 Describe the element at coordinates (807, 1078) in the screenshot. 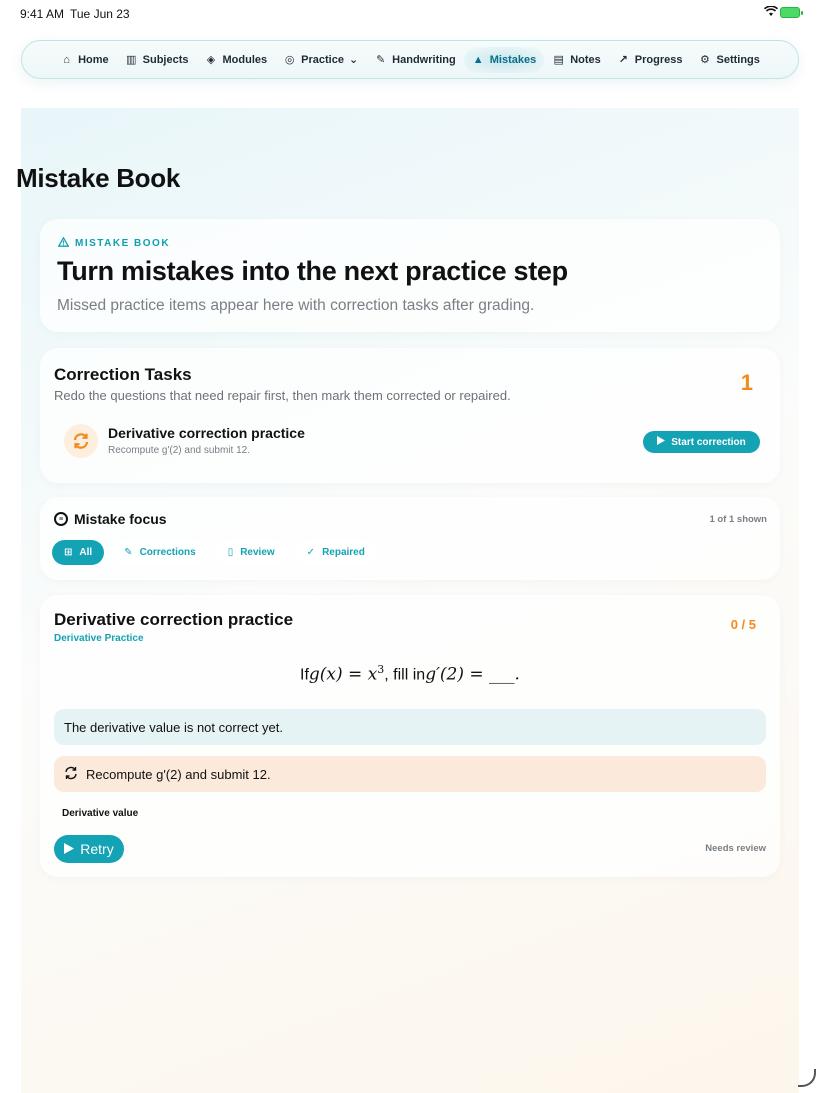

I see `resize-handle` at that location.